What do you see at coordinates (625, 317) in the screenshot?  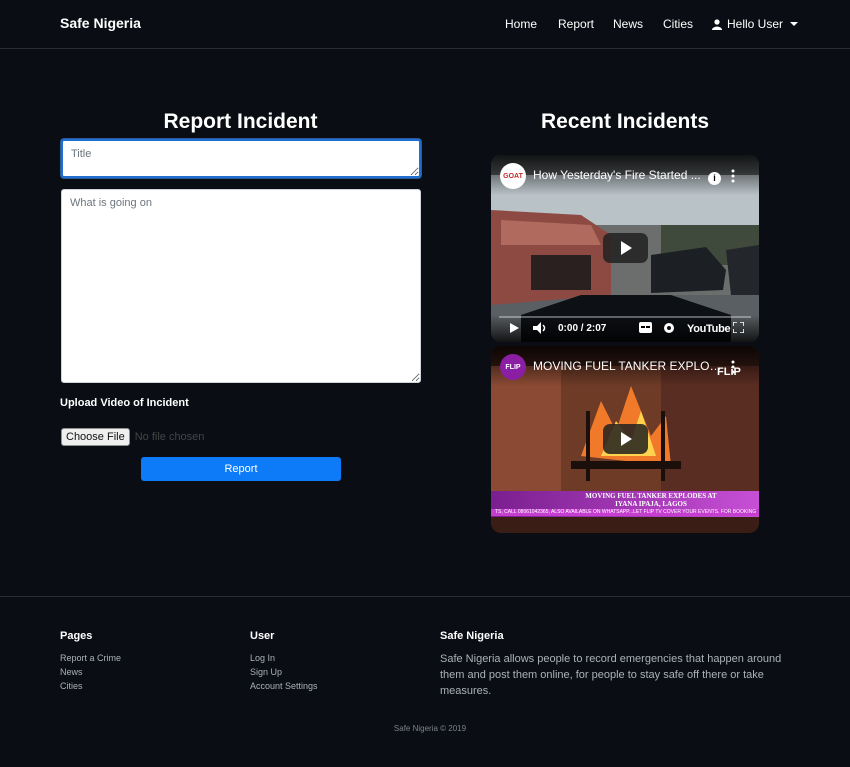 I see `progress-bar` at bounding box center [625, 317].